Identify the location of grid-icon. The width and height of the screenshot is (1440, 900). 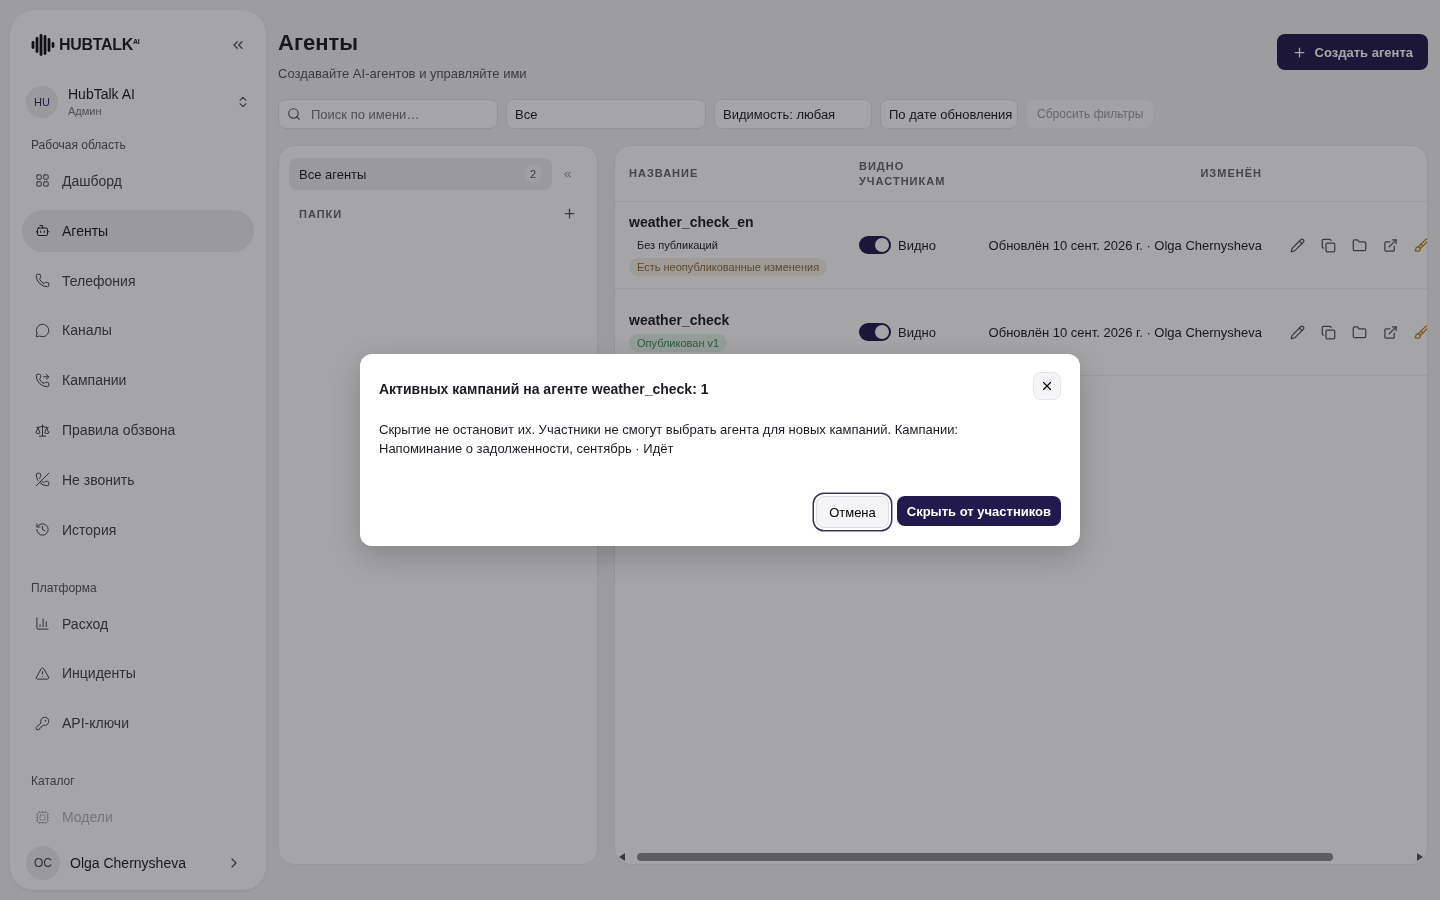
(42, 181).